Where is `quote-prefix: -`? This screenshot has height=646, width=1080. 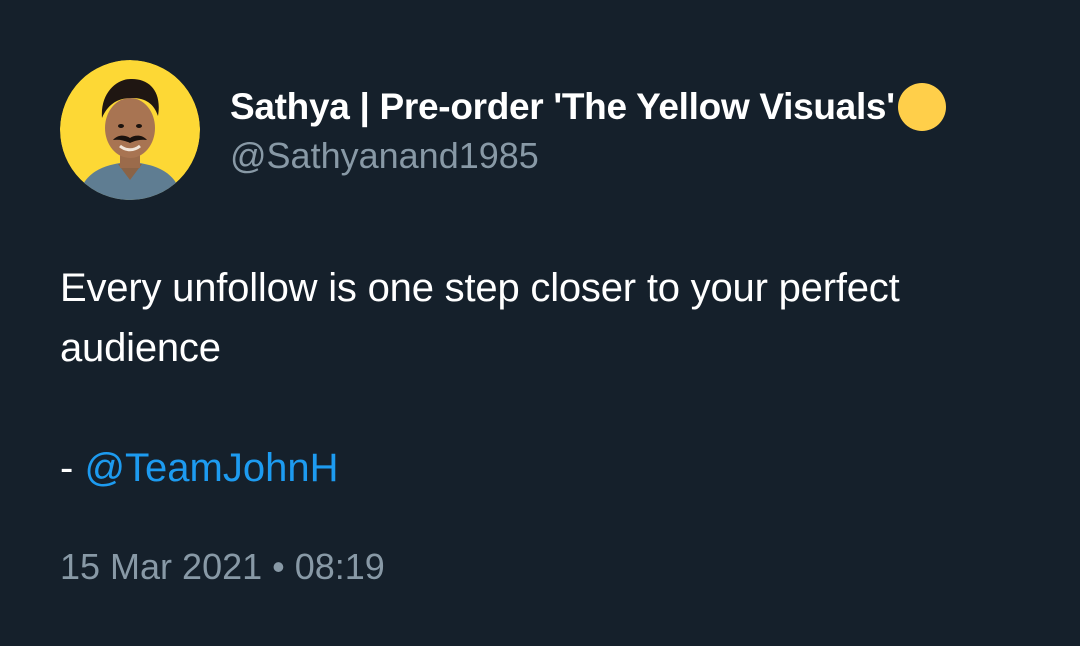 quote-prefix: - is located at coordinates (72, 468).